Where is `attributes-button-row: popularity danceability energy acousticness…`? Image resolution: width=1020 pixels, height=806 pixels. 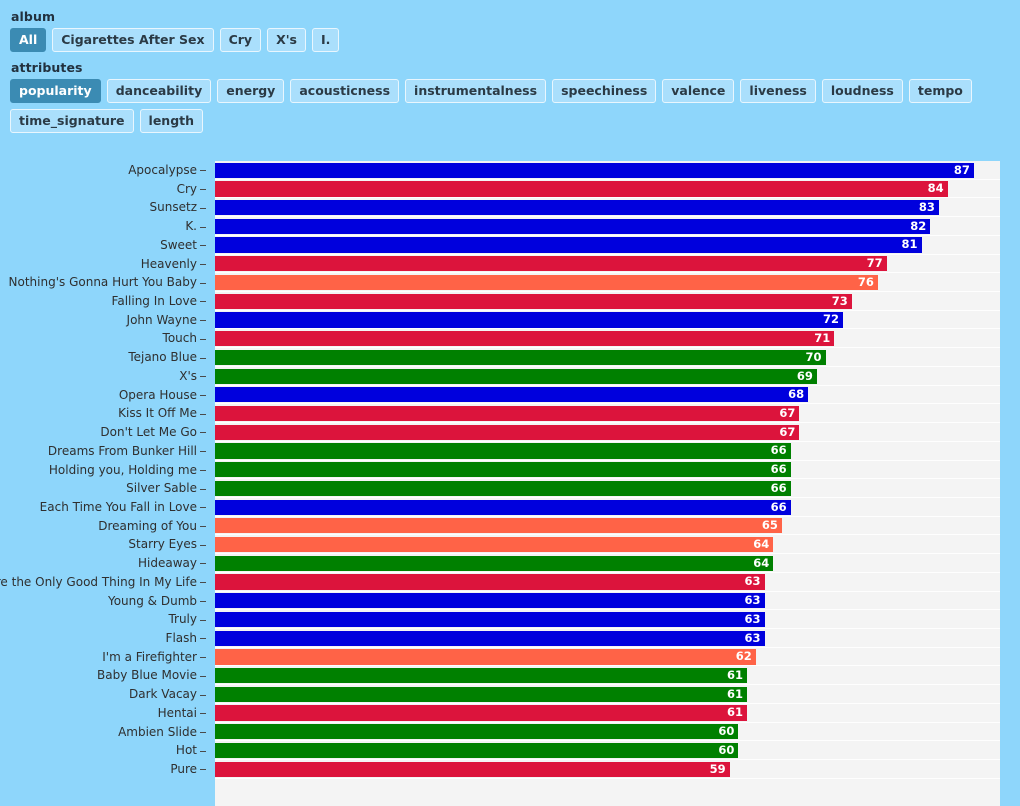 attributes-button-row: popularity danceability energy acousticness… is located at coordinates (510, 106).